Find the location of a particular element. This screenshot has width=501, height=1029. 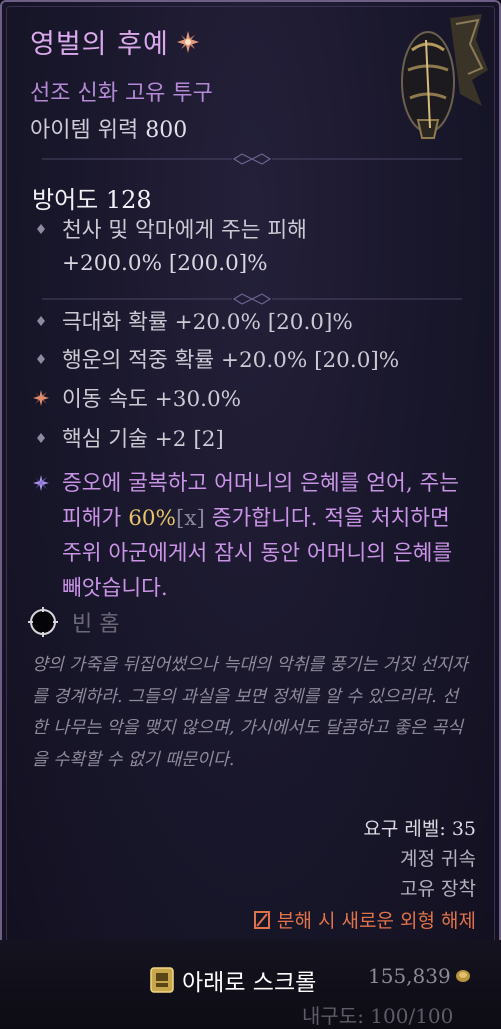

unique-power-value: 60% is located at coordinates (152, 518).